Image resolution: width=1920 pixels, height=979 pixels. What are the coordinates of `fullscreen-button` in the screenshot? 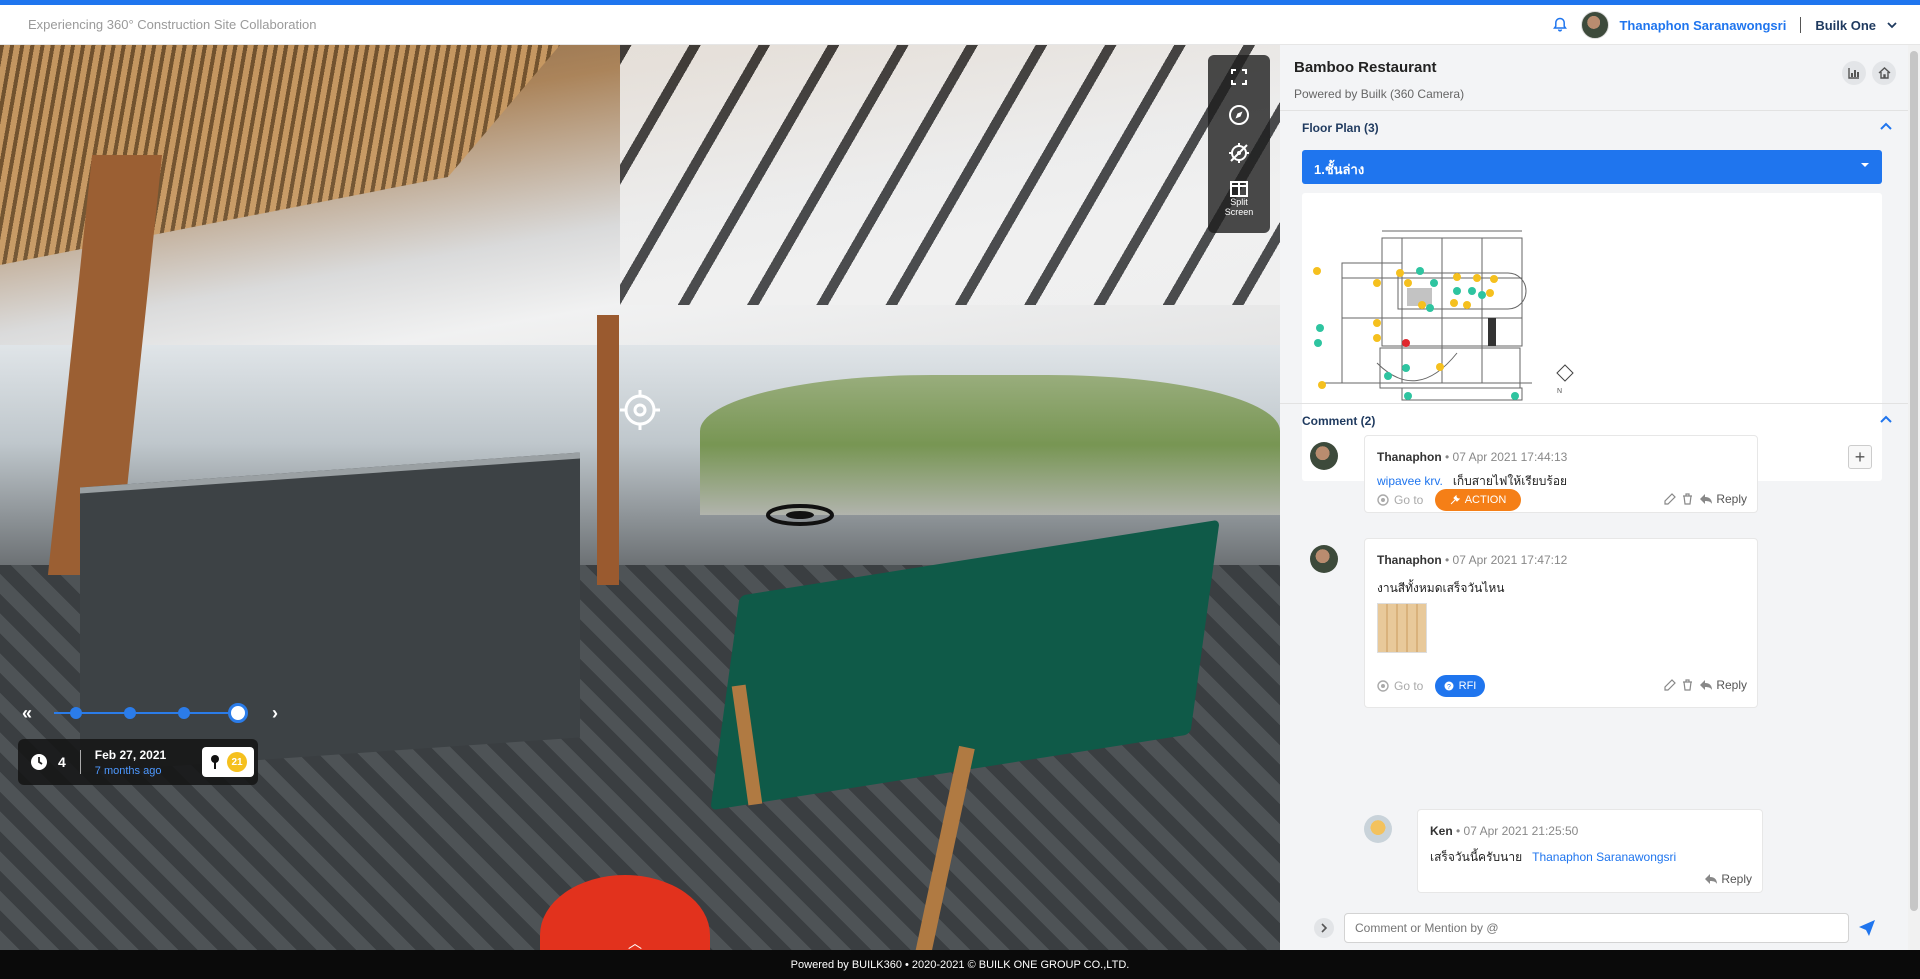 It's located at (1239, 77).